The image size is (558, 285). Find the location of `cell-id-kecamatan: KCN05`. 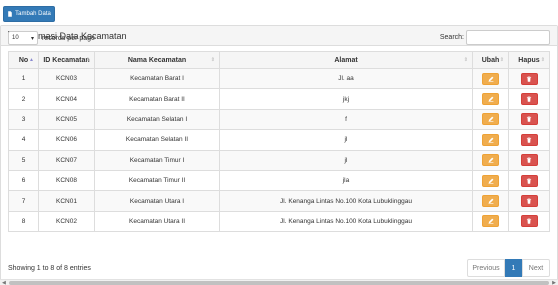

cell-id-kecamatan: KCN05 is located at coordinates (66, 119).